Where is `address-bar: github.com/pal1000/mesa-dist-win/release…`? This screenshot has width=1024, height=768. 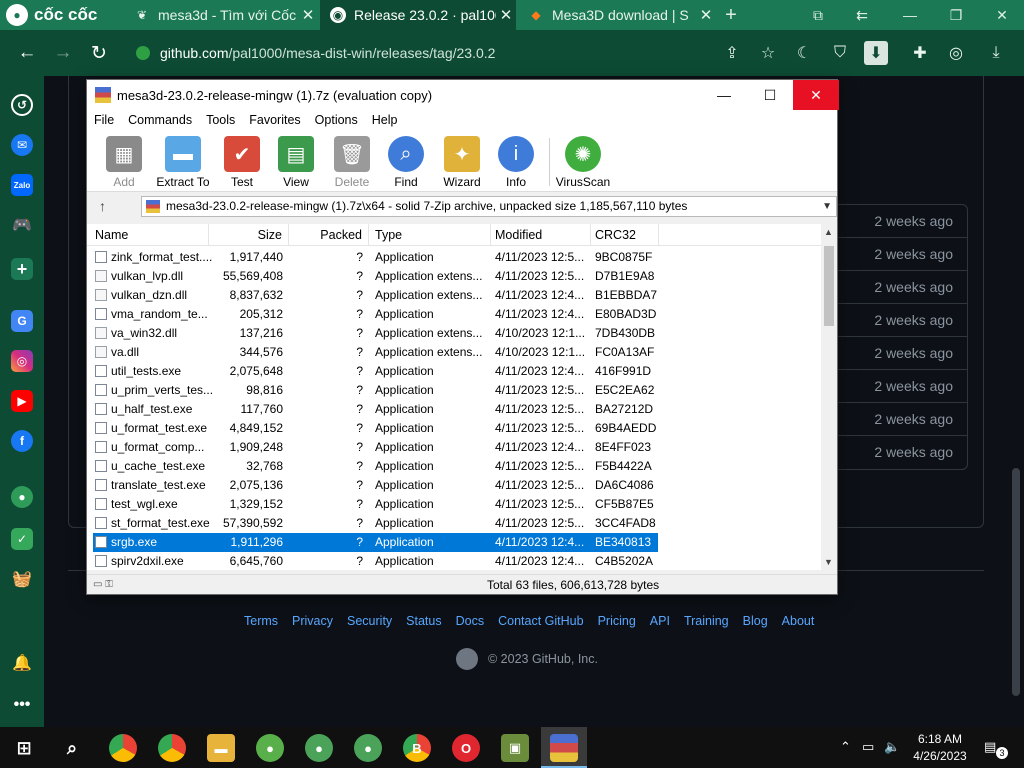
address-bar: github.com/pal1000/mesa-dist-win/release… is located at coordinates (418, 53).